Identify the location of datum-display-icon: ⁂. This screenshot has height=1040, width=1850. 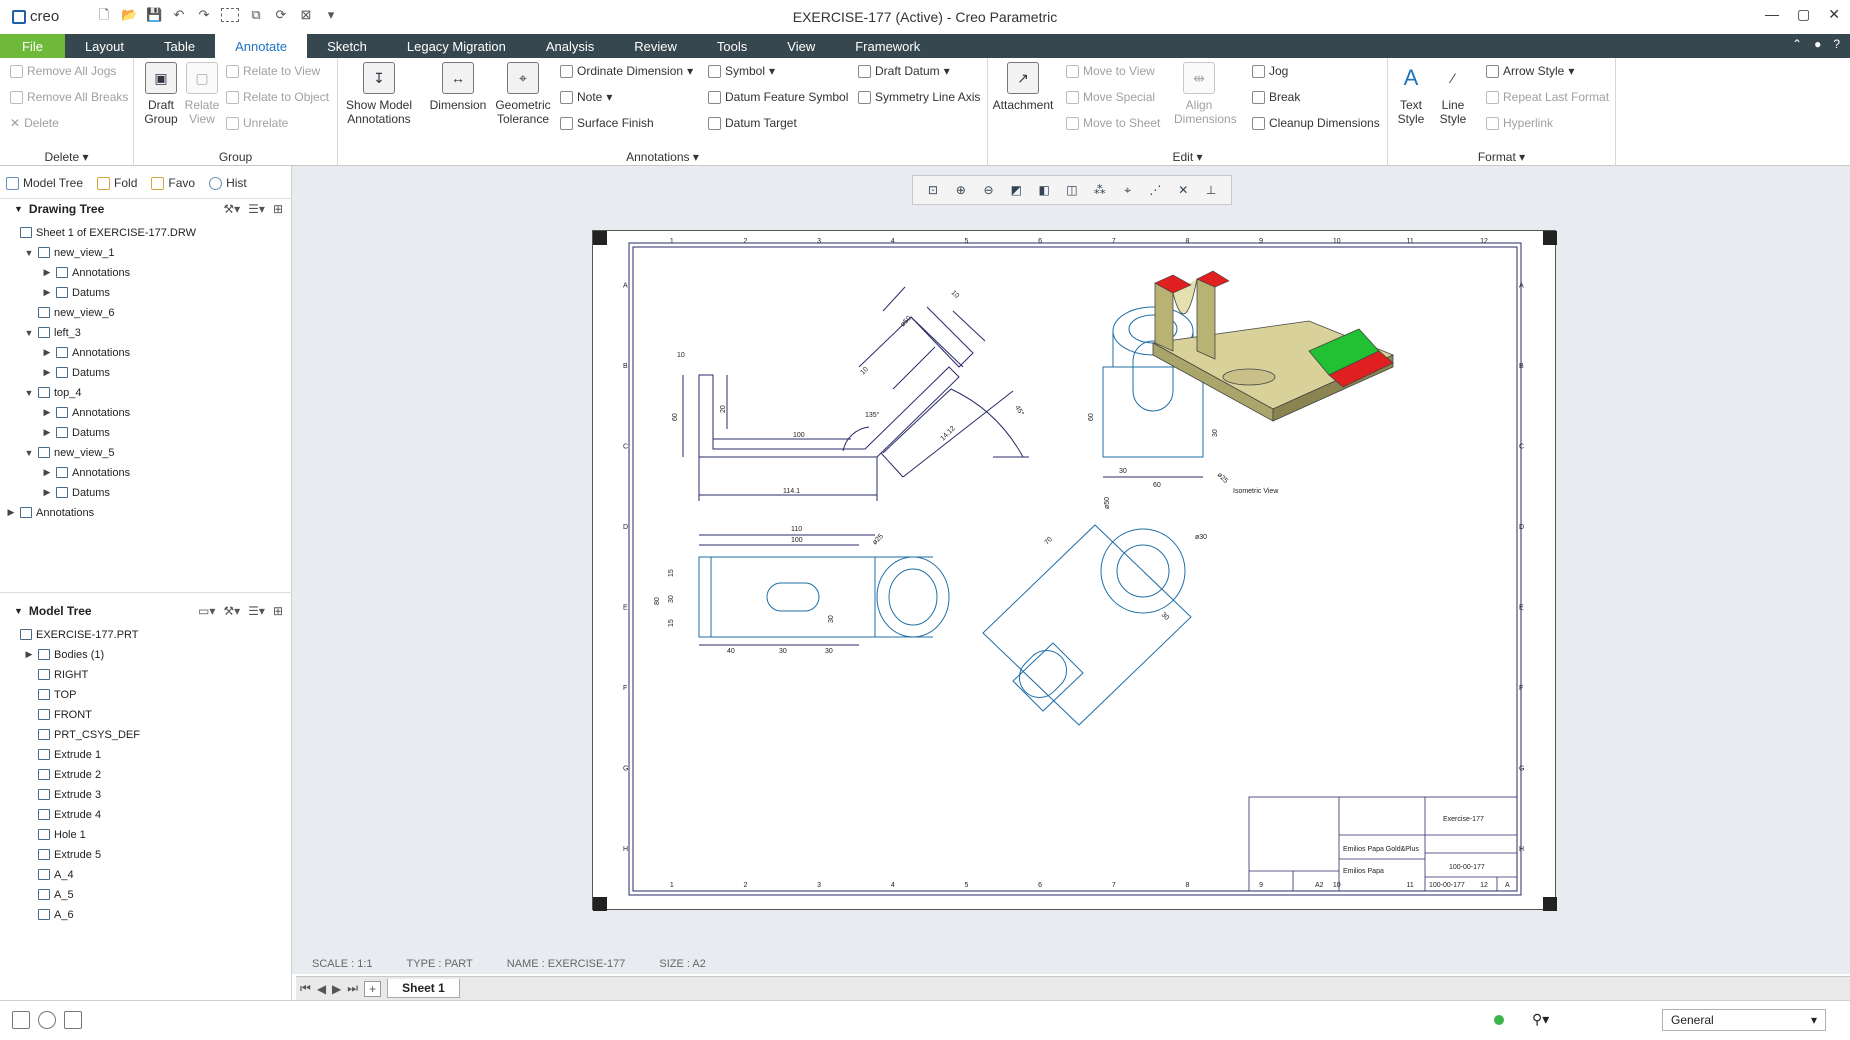
(1100, 190).